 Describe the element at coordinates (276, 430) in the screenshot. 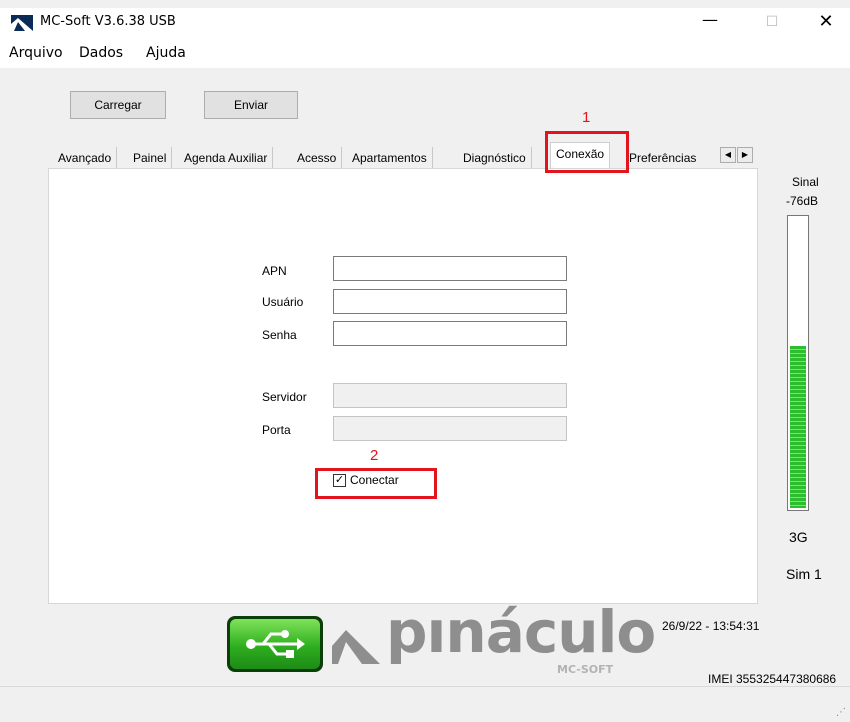

I see `port-label: Porta` at that location.